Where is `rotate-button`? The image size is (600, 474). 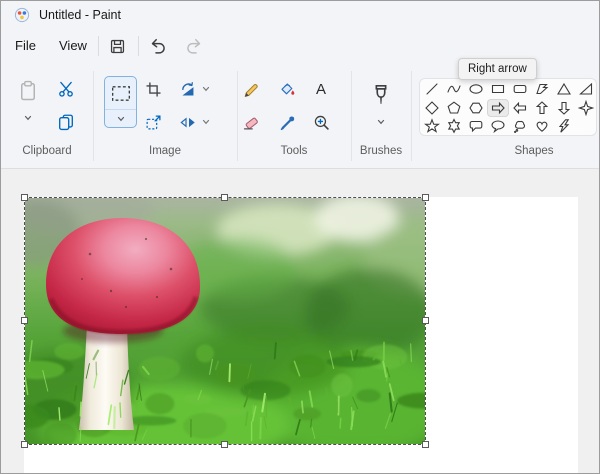
rotate-button is located at coordinates (187, 89).